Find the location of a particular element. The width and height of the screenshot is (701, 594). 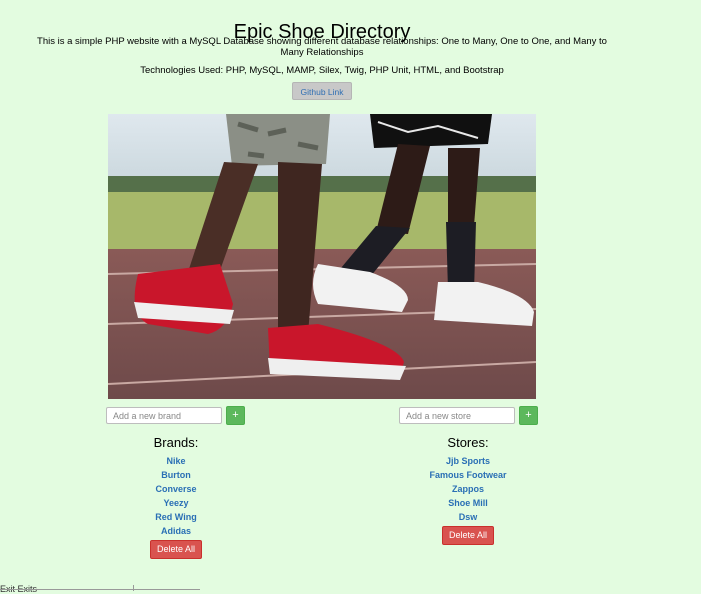

list-item: Nike is located at coordinates (176, 461).